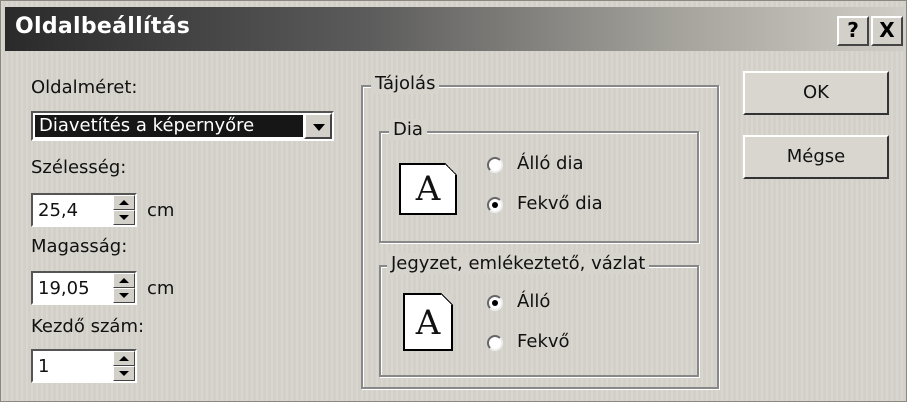 This screenshot has width=907, height=402. Describe the element at coordinates (44, 366) in the screenshot. I see `start-number-value: 1` at that location.